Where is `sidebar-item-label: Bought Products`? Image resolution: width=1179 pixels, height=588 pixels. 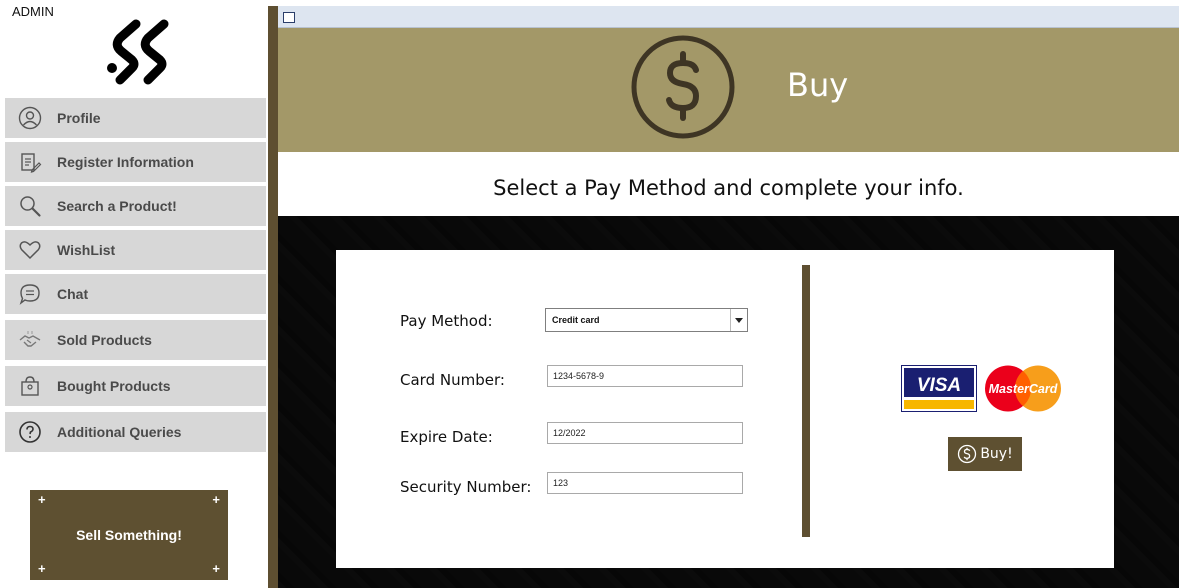
sidebar-item-label: Bought Products is located at coordinates (114, 386).